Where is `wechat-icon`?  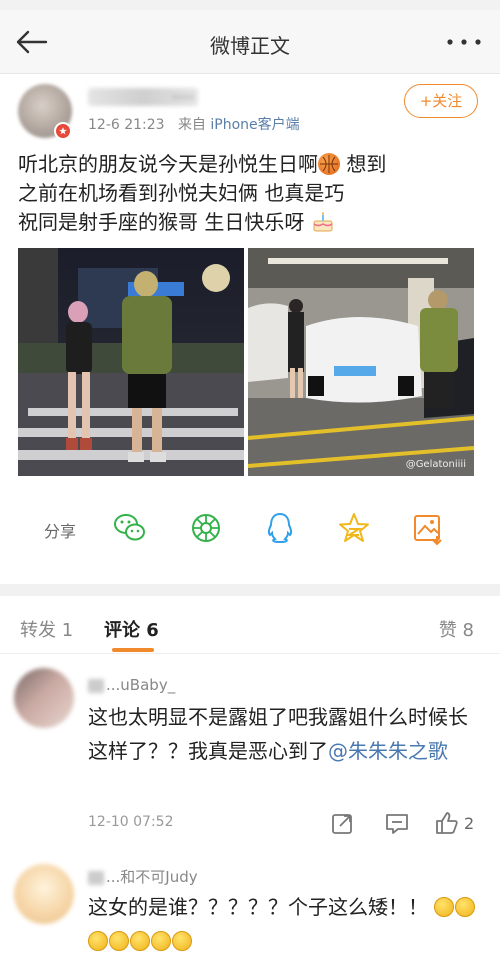
wechat-icon is located at coordinates (130, 528).